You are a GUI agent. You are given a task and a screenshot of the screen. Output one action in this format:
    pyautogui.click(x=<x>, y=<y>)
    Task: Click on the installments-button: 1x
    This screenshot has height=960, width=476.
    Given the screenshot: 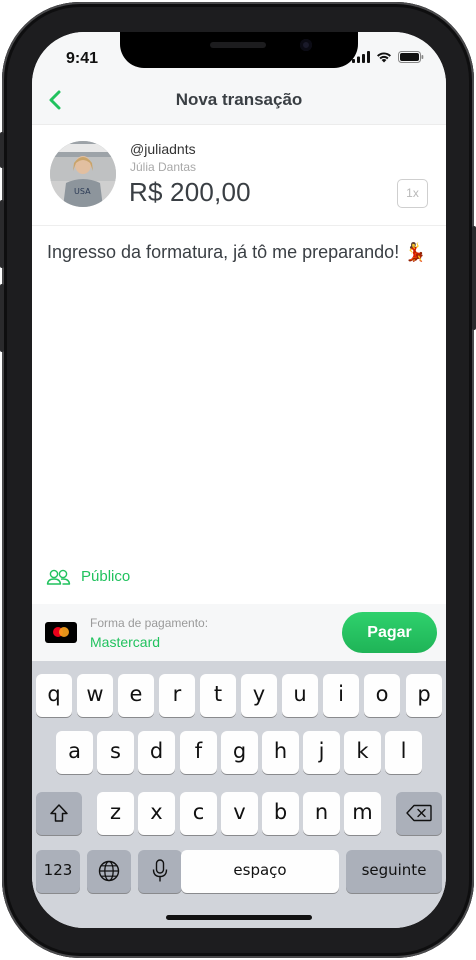 What is the action you would take?
    pyautogui.click(x=412, y=193)
    